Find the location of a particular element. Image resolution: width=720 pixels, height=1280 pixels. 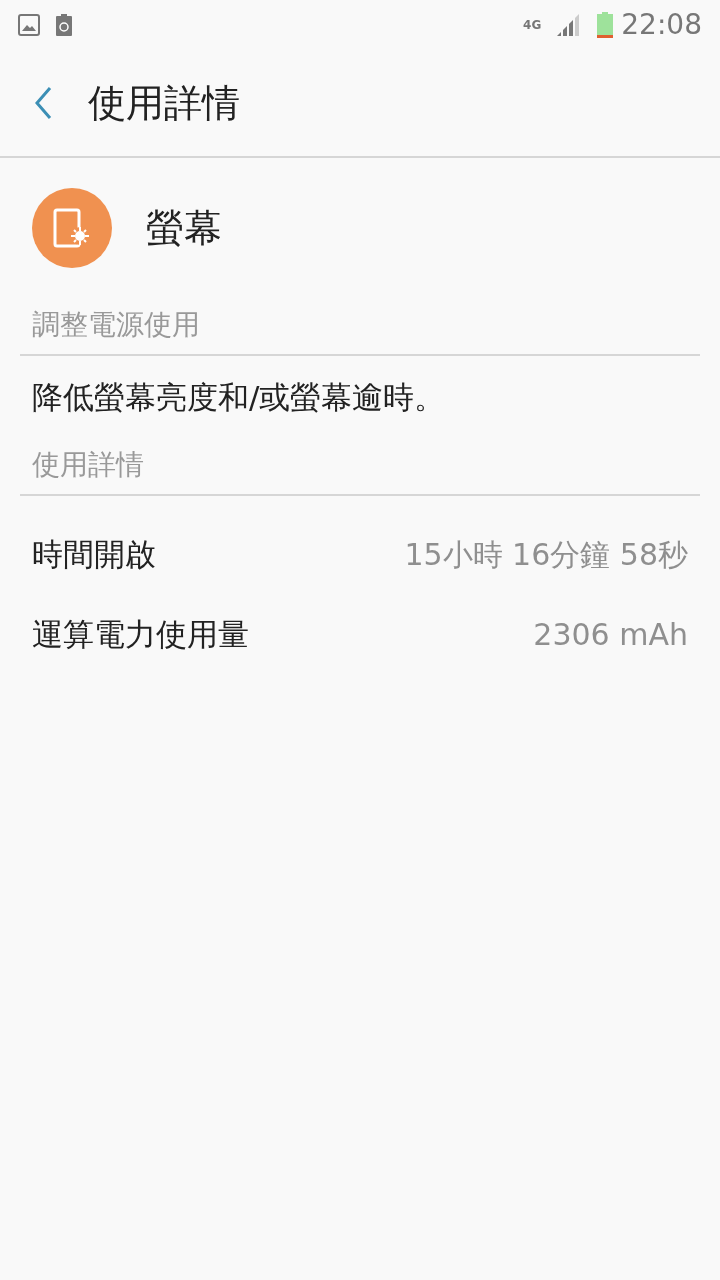

row-label: 運算電力使用量 is located at coordinates (140, 634).